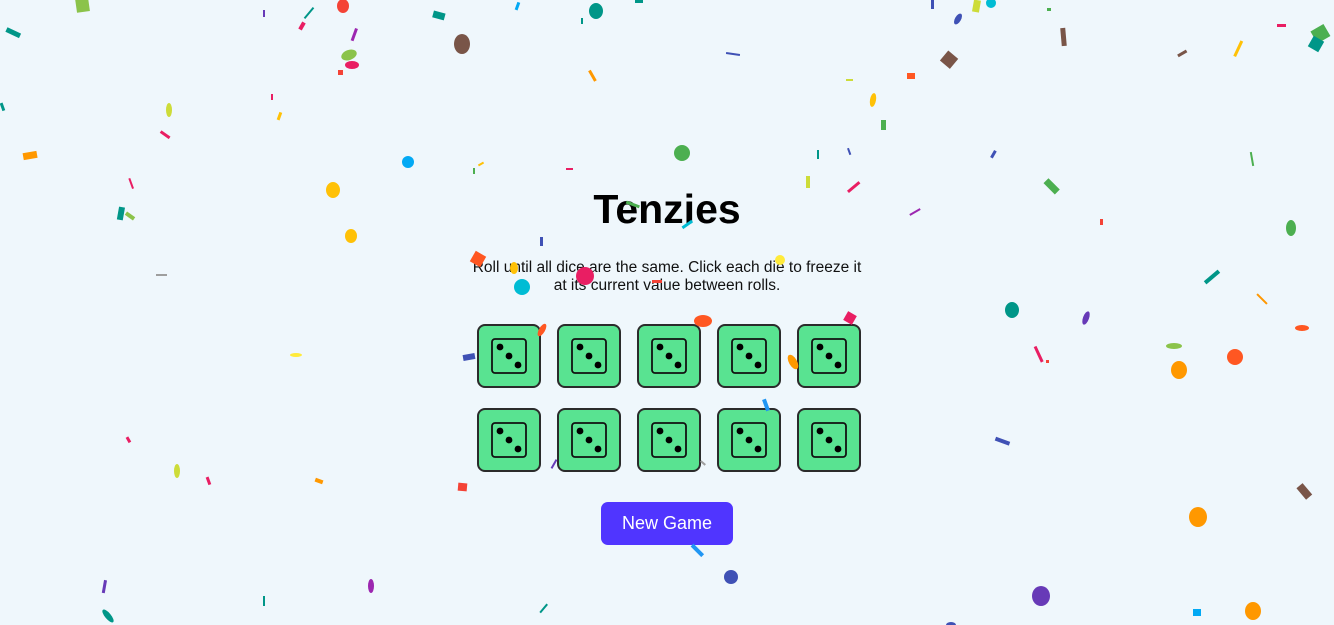  I want to click on dice-grid, so click(669, 398).